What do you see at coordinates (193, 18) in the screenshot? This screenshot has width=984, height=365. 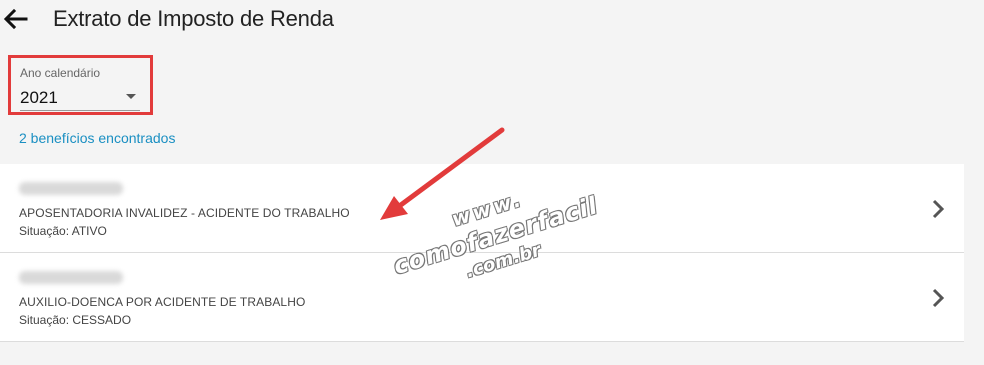 I see `page-title: Extrato de Imposto de Renda` at bounding box center [193, 18].